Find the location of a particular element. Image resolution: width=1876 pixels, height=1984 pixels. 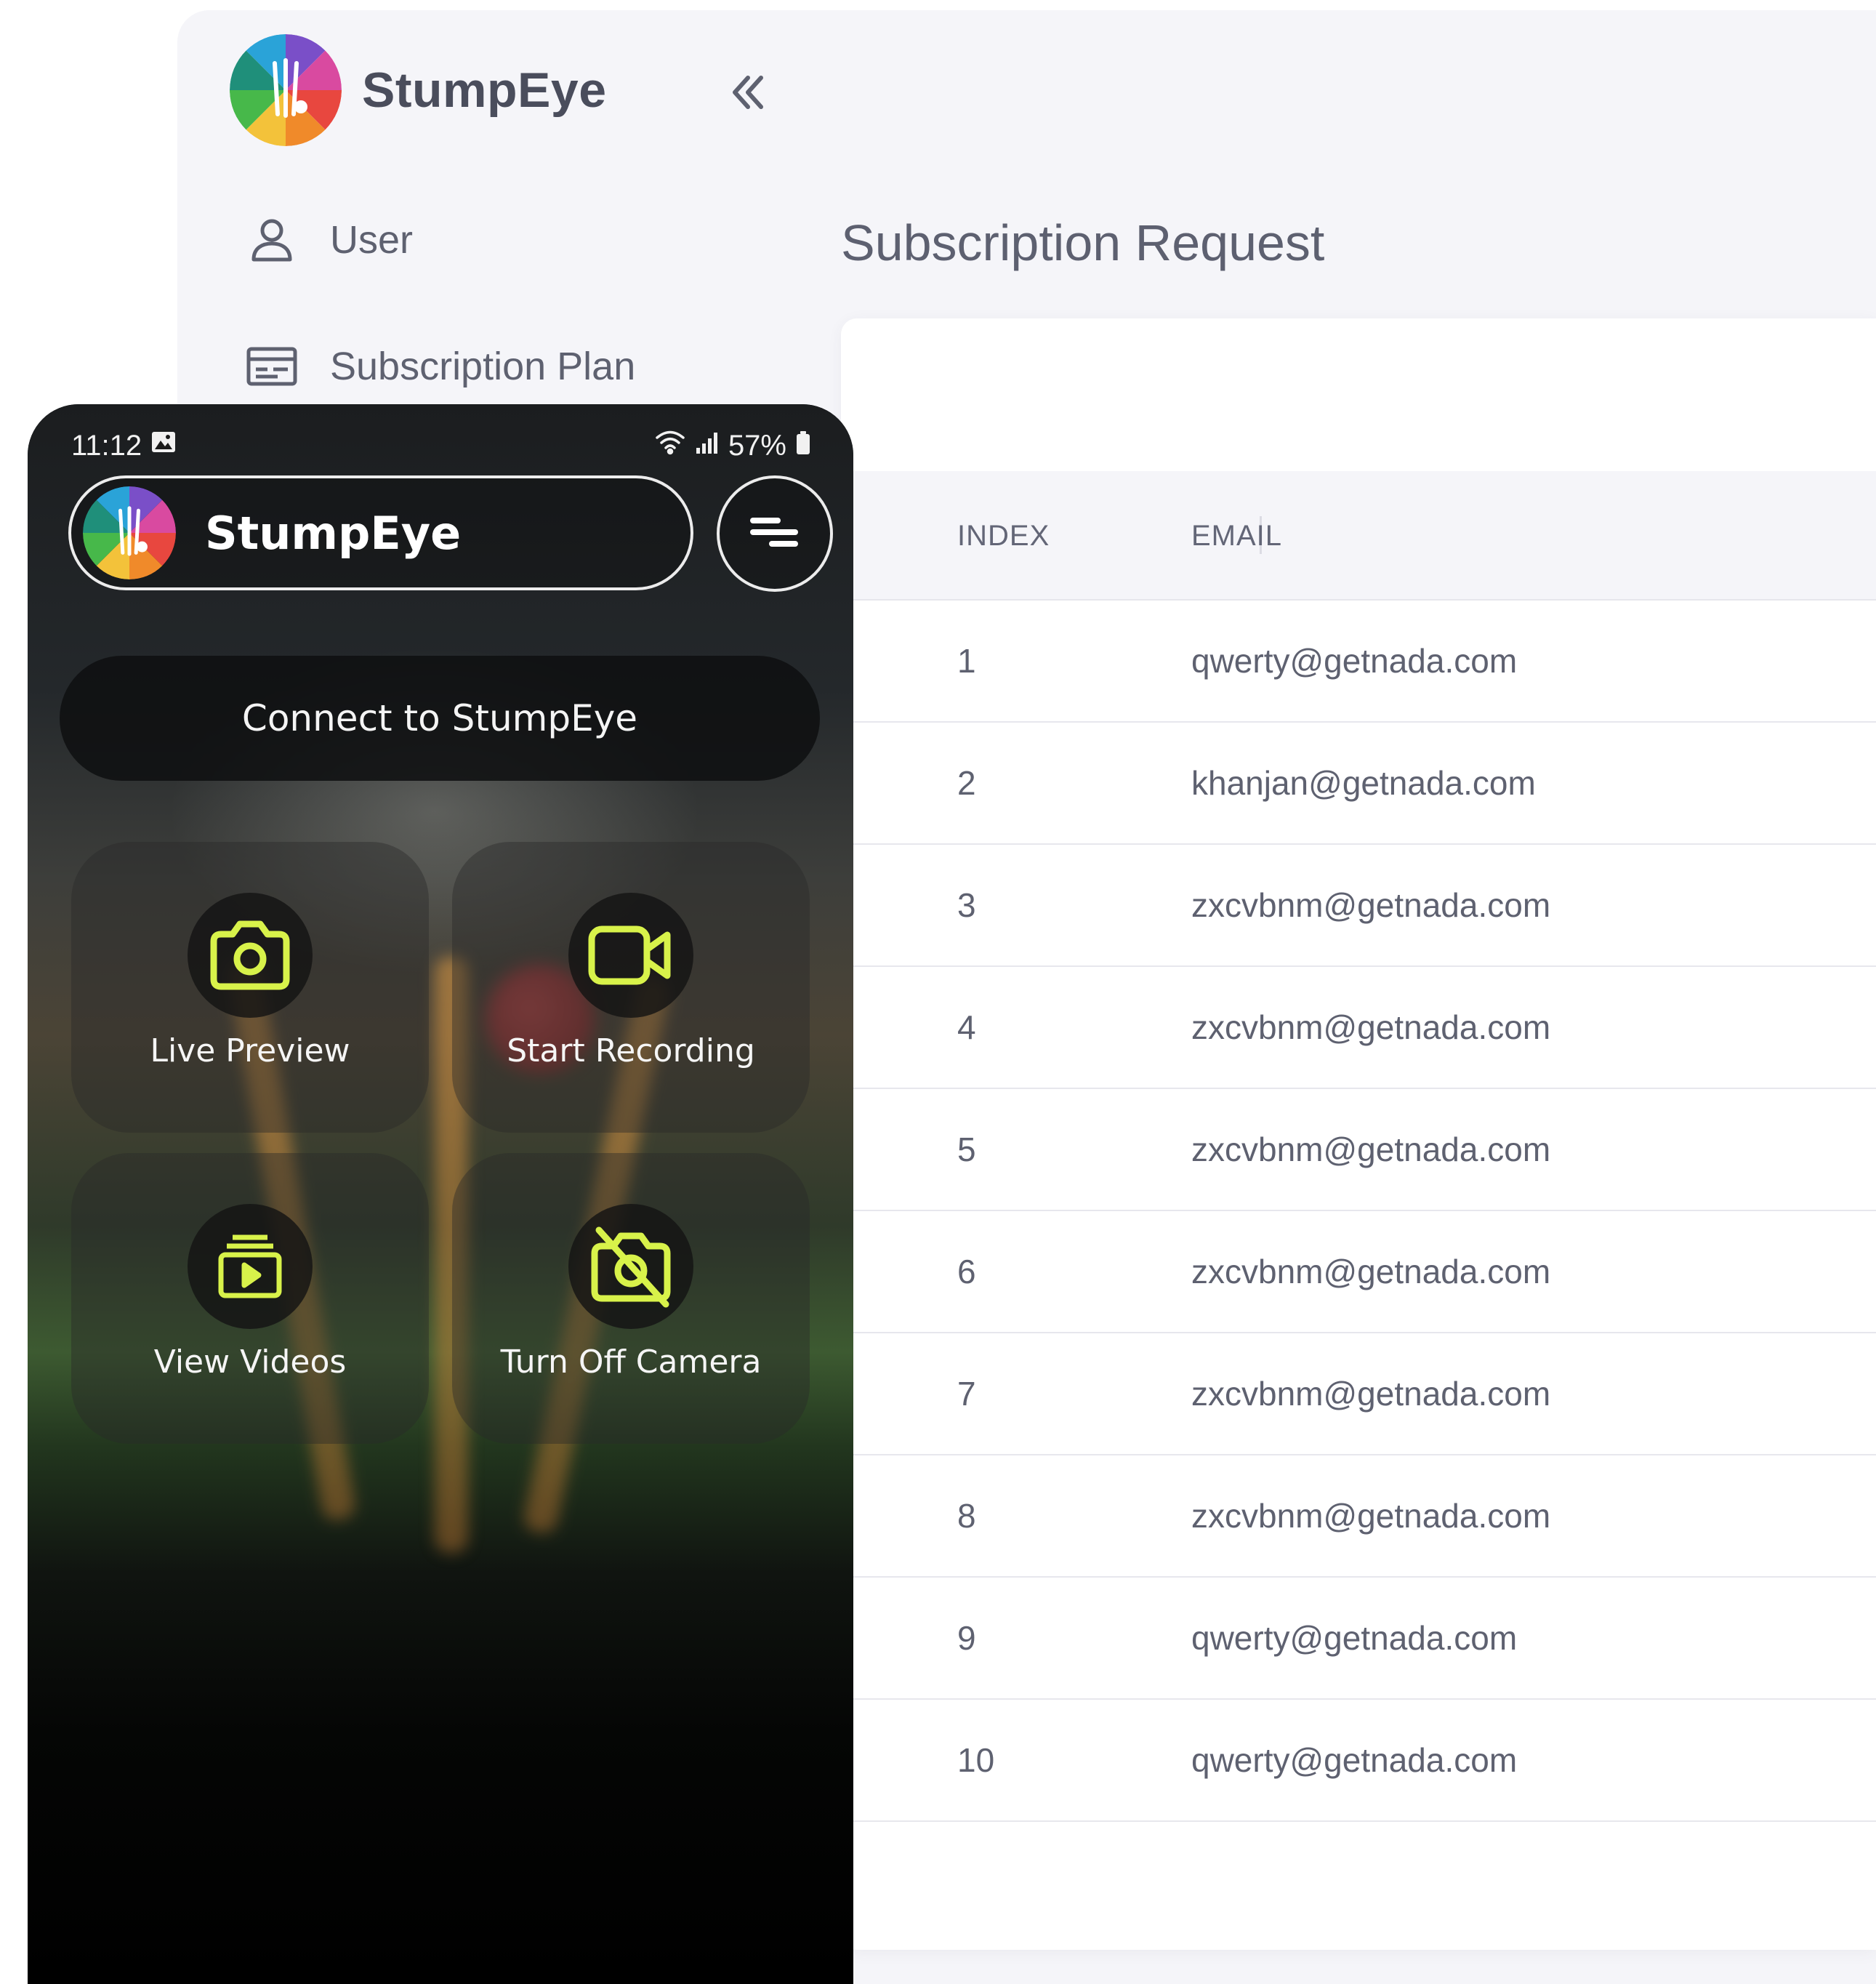

table-row: 2 khanjan@getnada.com is located at coordinates (1358, 784).